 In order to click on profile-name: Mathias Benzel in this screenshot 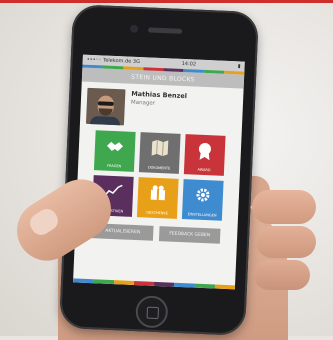, I will do `click(159, 95)`.